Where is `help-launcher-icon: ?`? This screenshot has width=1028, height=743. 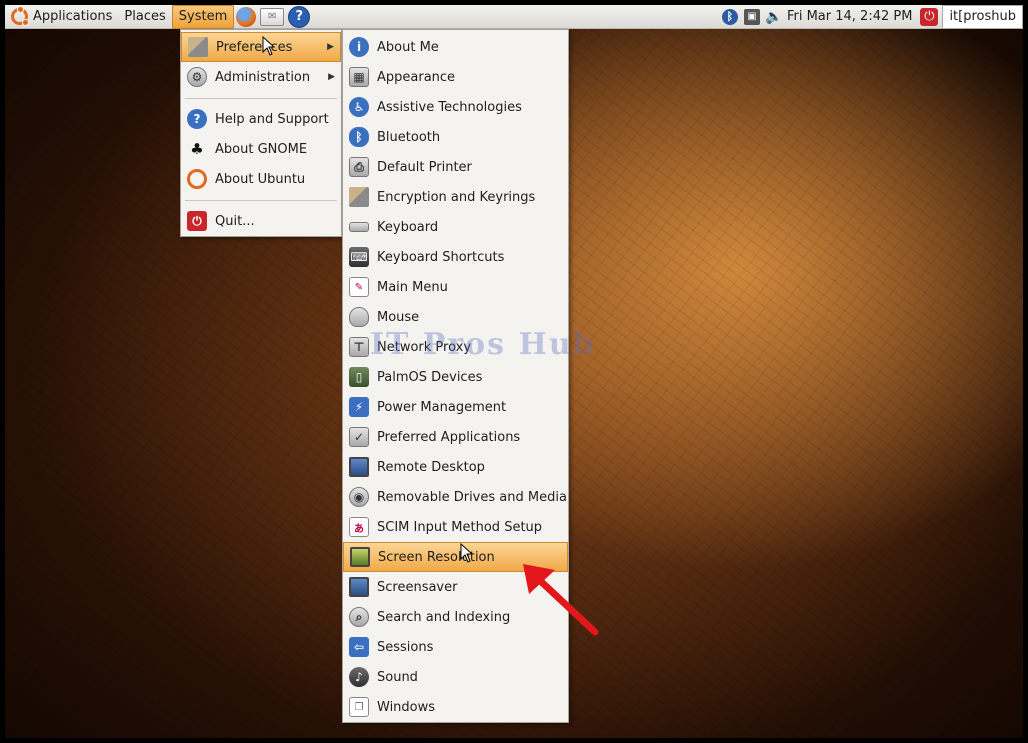
help-launcher-icon: ? is located at coordinates (299, 16).